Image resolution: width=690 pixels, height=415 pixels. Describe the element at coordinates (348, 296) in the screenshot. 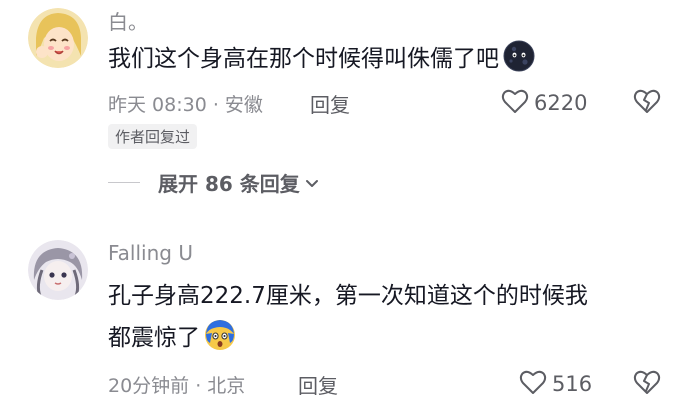

I see `comment-text-line: 孔子身高222.7厘米，第一次知道这个的时候我` at that location.